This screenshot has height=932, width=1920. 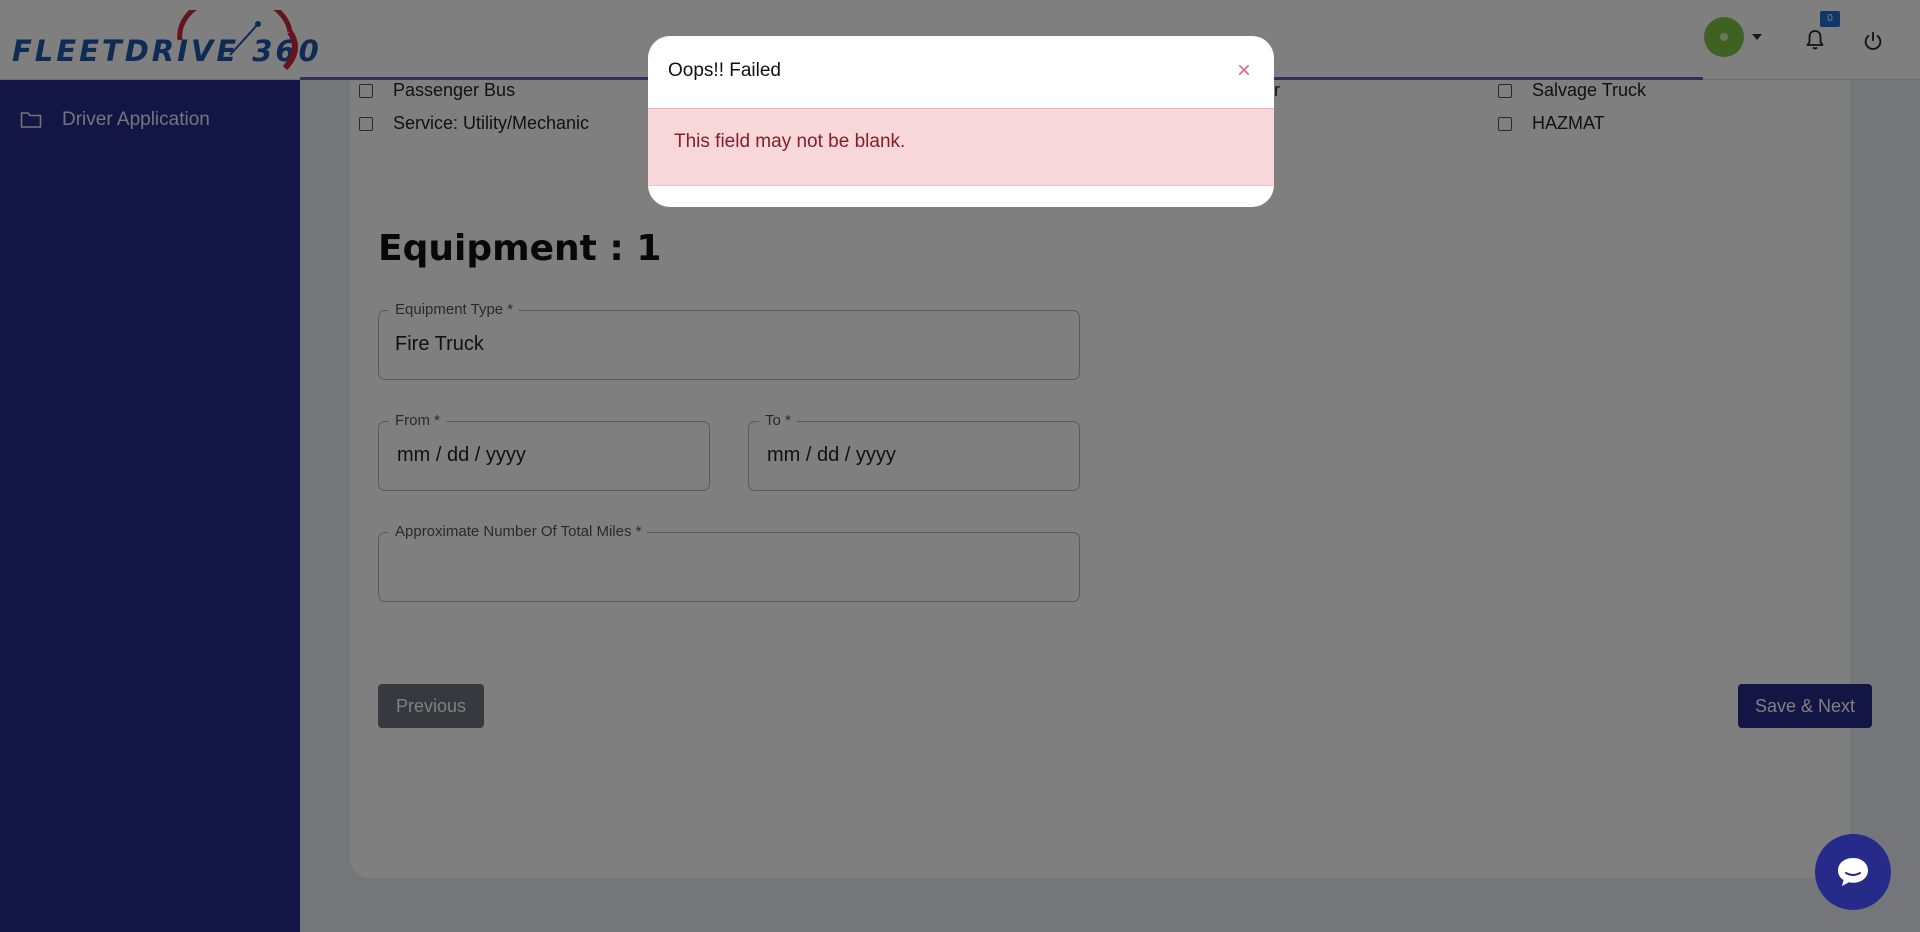 I want to click on chat-button, so click(x=1853, y=872).